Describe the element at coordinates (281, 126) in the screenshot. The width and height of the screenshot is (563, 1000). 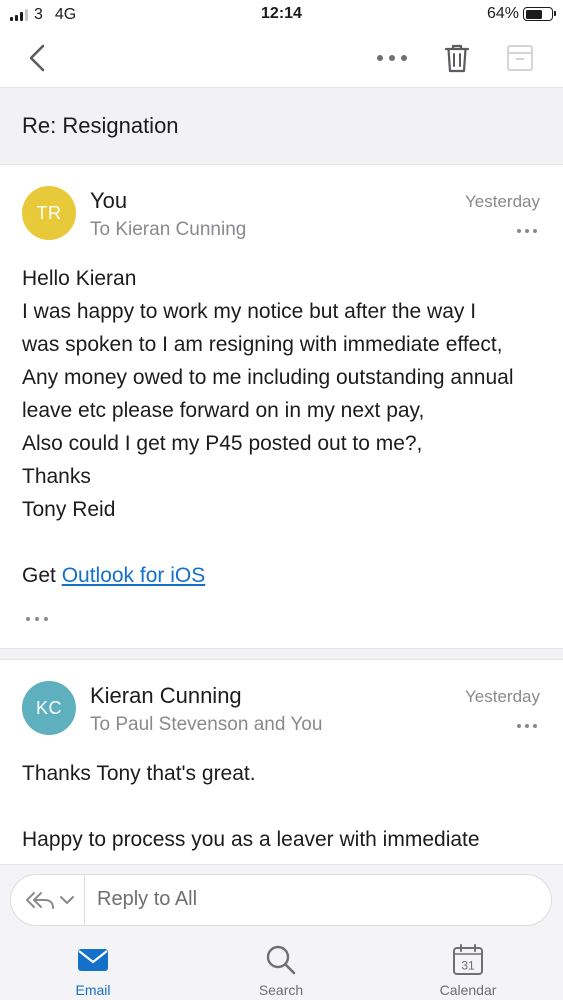
I see `subject-header: Re: Resignation` at that location.